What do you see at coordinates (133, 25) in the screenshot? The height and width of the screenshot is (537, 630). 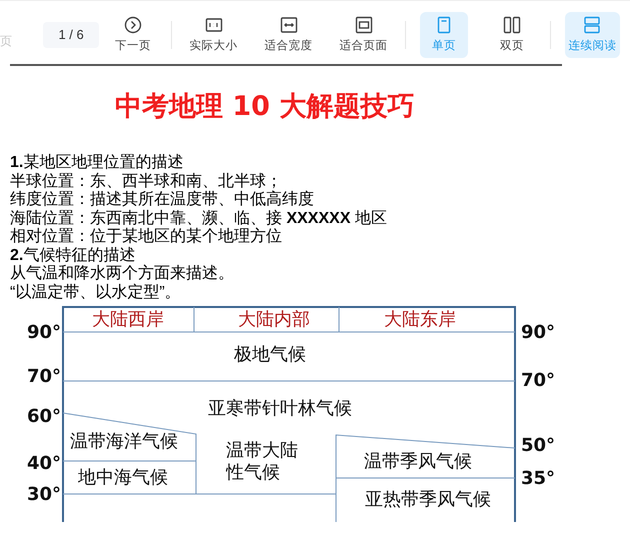 I see `next-page-icon` at bounding box center [133, 25].